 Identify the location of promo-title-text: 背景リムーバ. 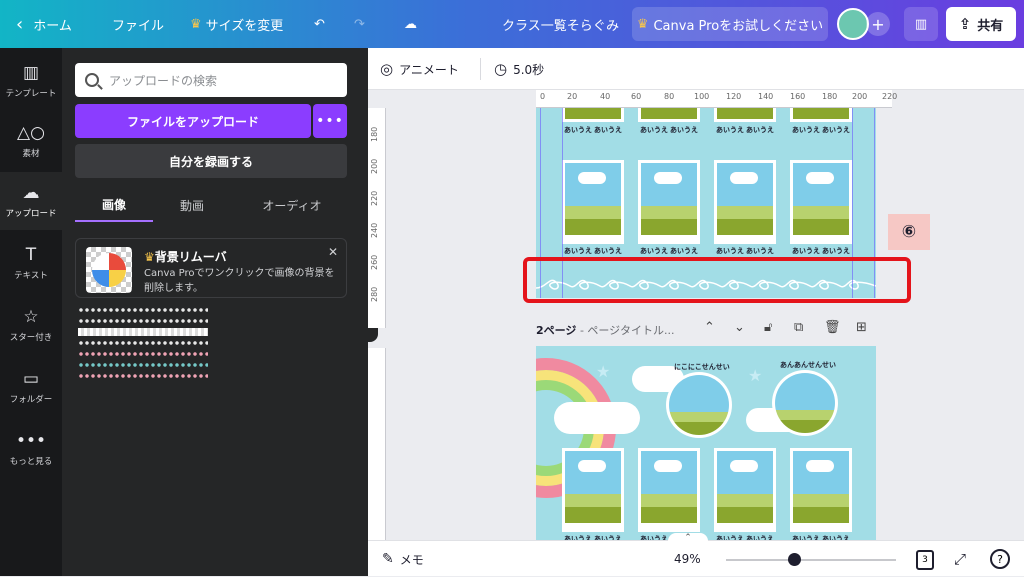
(190, 257).